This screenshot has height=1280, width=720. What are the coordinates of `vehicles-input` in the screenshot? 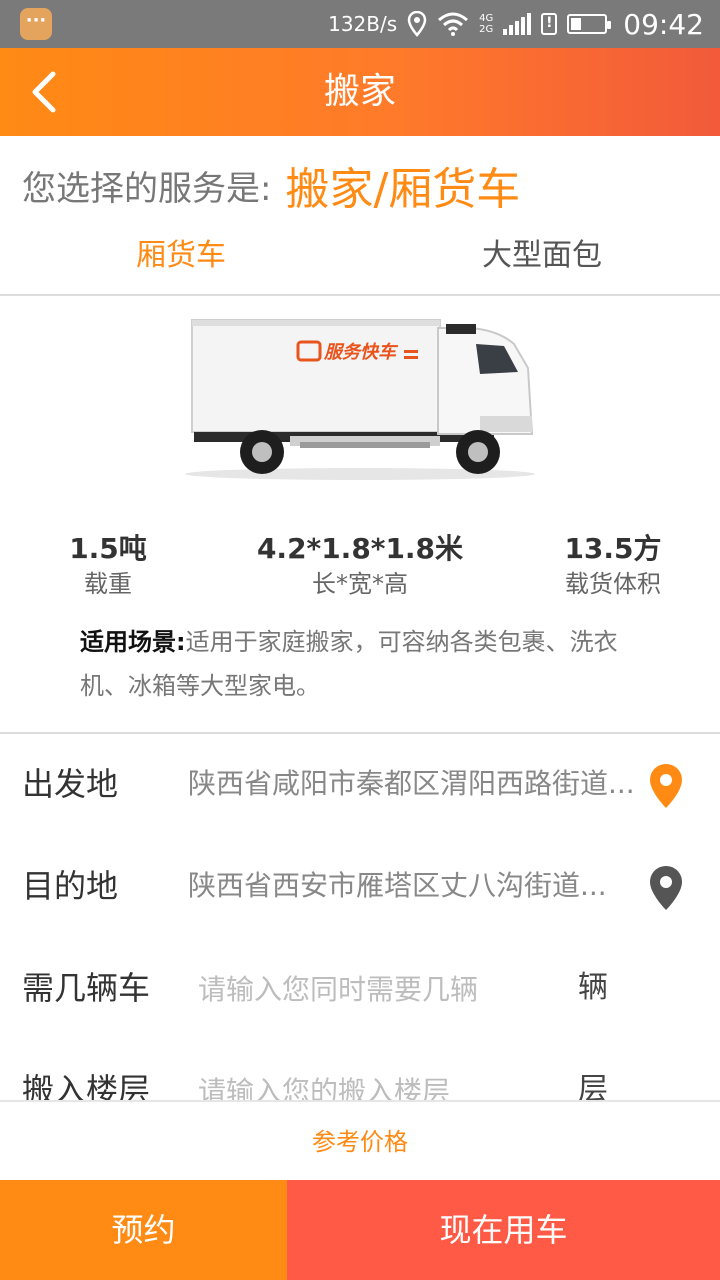 It's located at (368, 989).